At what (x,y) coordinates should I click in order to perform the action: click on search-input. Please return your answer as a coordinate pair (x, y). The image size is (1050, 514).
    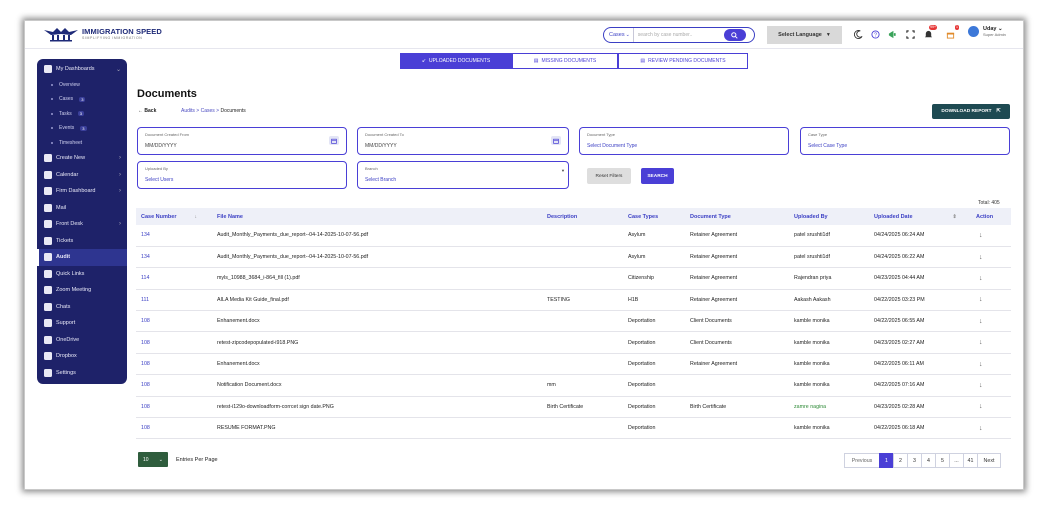
    Looking at the image, I should click on (677, 35).